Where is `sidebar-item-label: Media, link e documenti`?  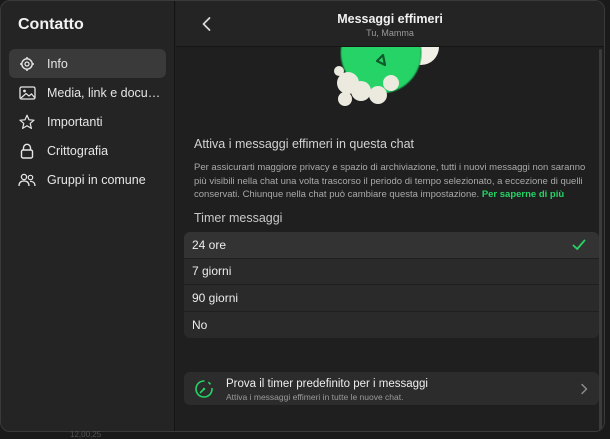 sidebar-item-label: Media, link e documenti is located at coordinates (106, 92).